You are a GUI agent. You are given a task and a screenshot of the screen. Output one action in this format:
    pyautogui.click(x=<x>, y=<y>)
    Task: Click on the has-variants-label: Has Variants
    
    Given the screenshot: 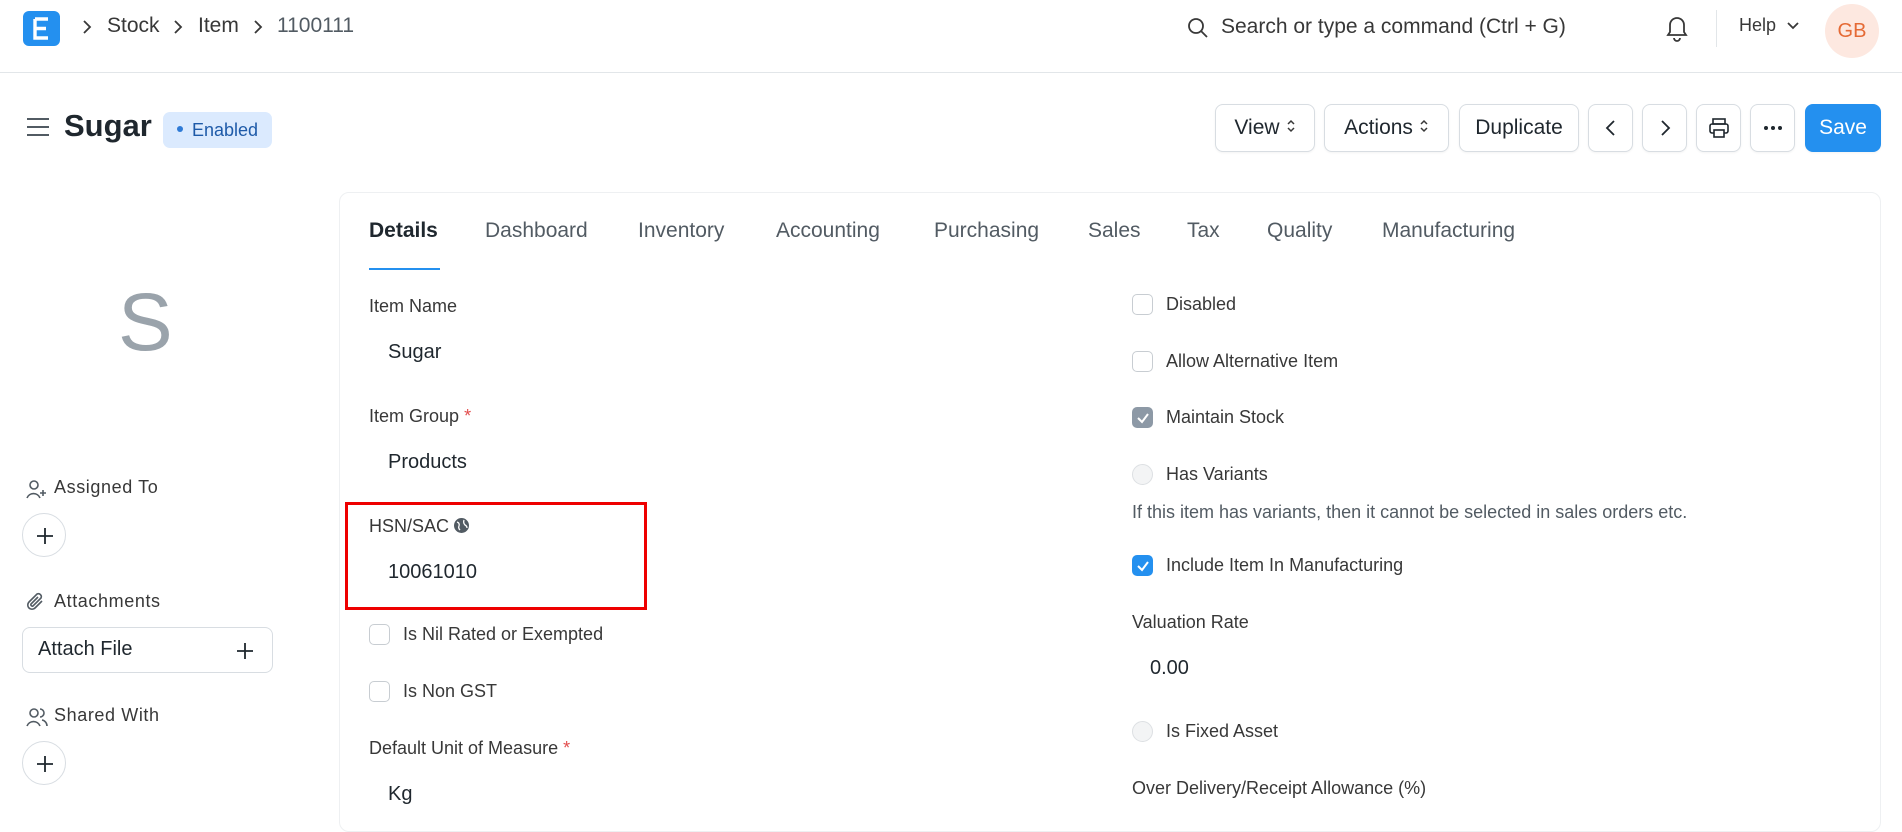 What is the action you would take?
    pyautogui.click(x=1217, y=474)
    